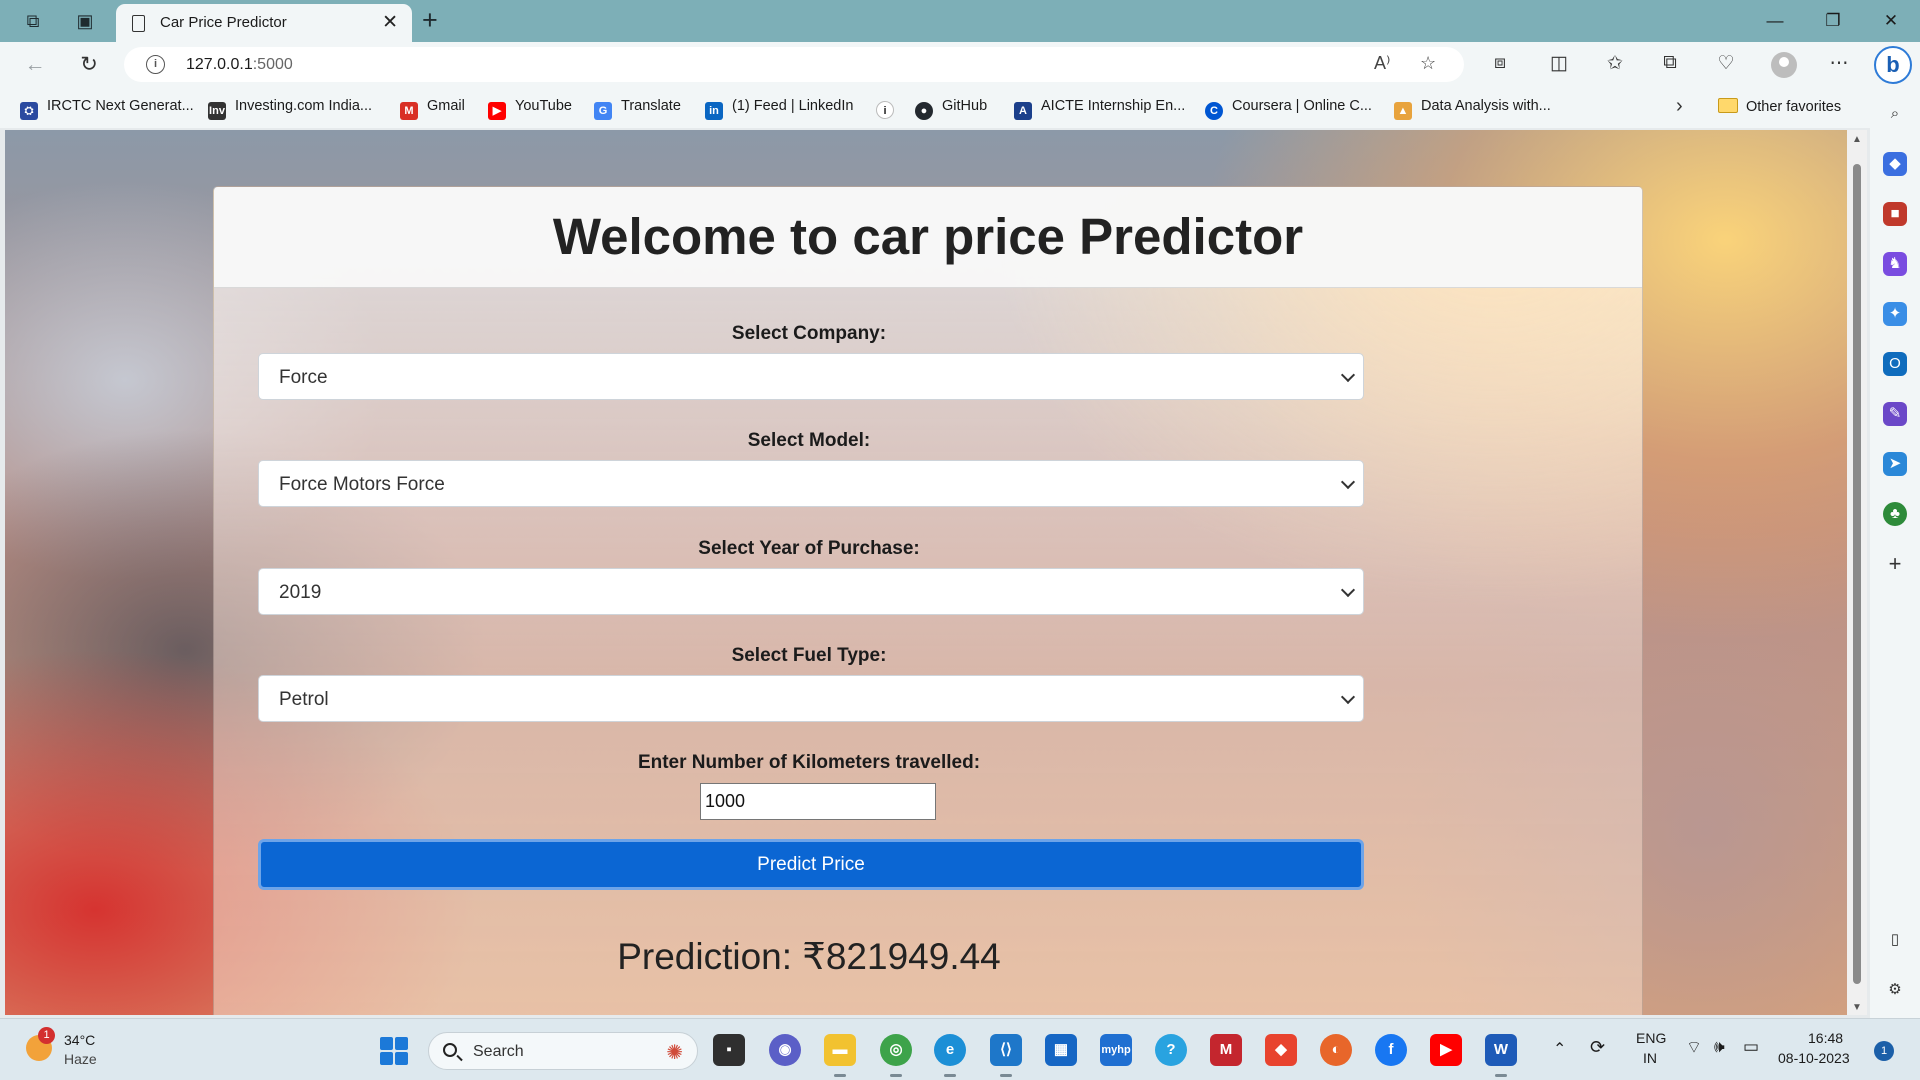  Describe the element at coordinates (1895, 564) in the screenshot. I see `add-sidebar-app-icon: +` at that location.